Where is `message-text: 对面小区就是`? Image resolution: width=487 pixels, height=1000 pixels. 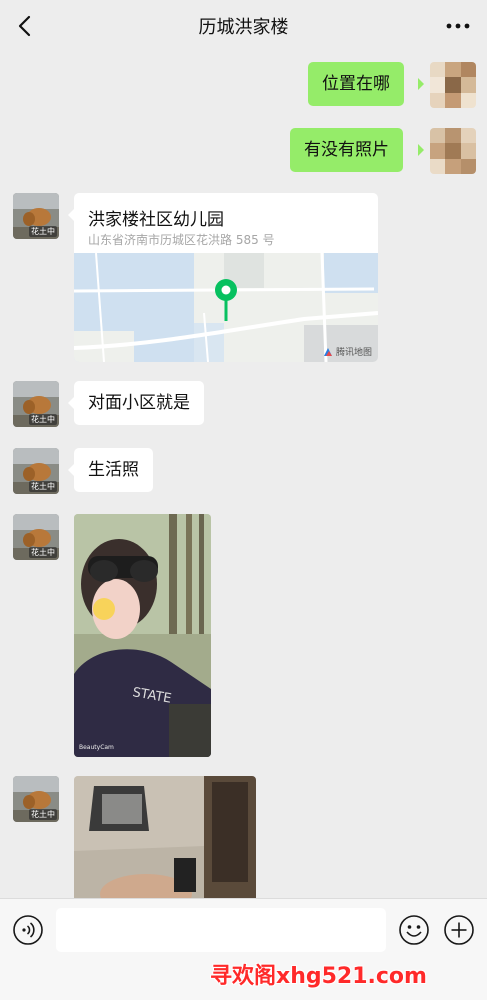
message-text: 对面小区就是 is located at coordinates (139, 403).